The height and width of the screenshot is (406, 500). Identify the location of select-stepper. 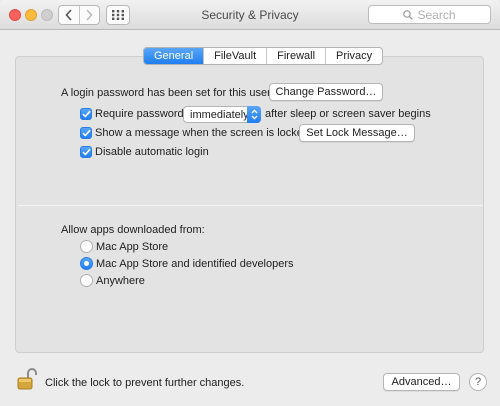
(254, 114).